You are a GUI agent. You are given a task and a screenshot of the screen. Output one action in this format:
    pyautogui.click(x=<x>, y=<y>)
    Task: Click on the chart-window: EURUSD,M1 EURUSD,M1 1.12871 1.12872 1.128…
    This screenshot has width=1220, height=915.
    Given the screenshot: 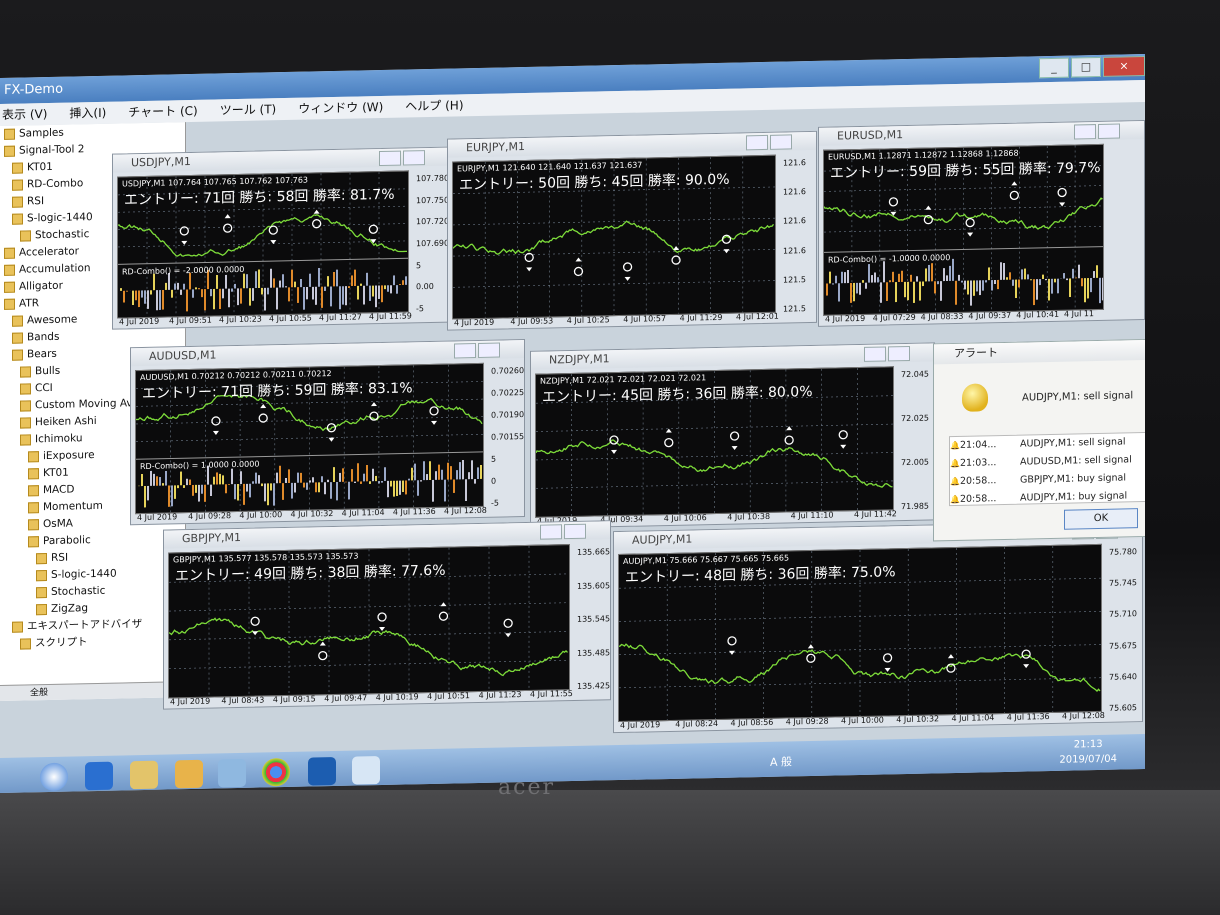 What is the action you would take?
    pyautogui.click(x=981, y=223)
    